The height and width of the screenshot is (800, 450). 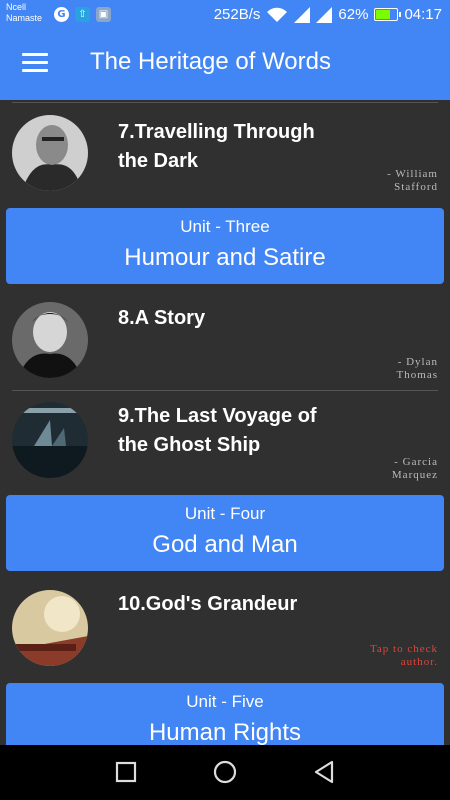 I want to click on book-cover-ghost-ship, so click(x=50, y=440).